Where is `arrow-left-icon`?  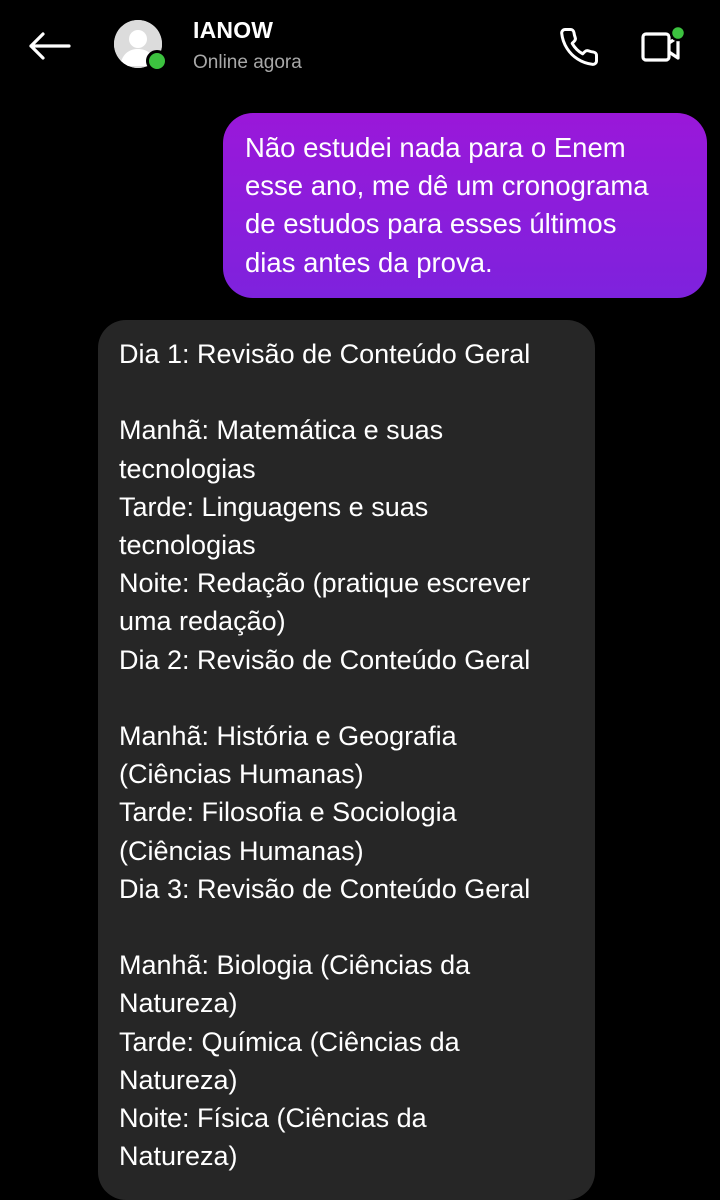 arrow-left-icon is located at coordinates (50, 46).